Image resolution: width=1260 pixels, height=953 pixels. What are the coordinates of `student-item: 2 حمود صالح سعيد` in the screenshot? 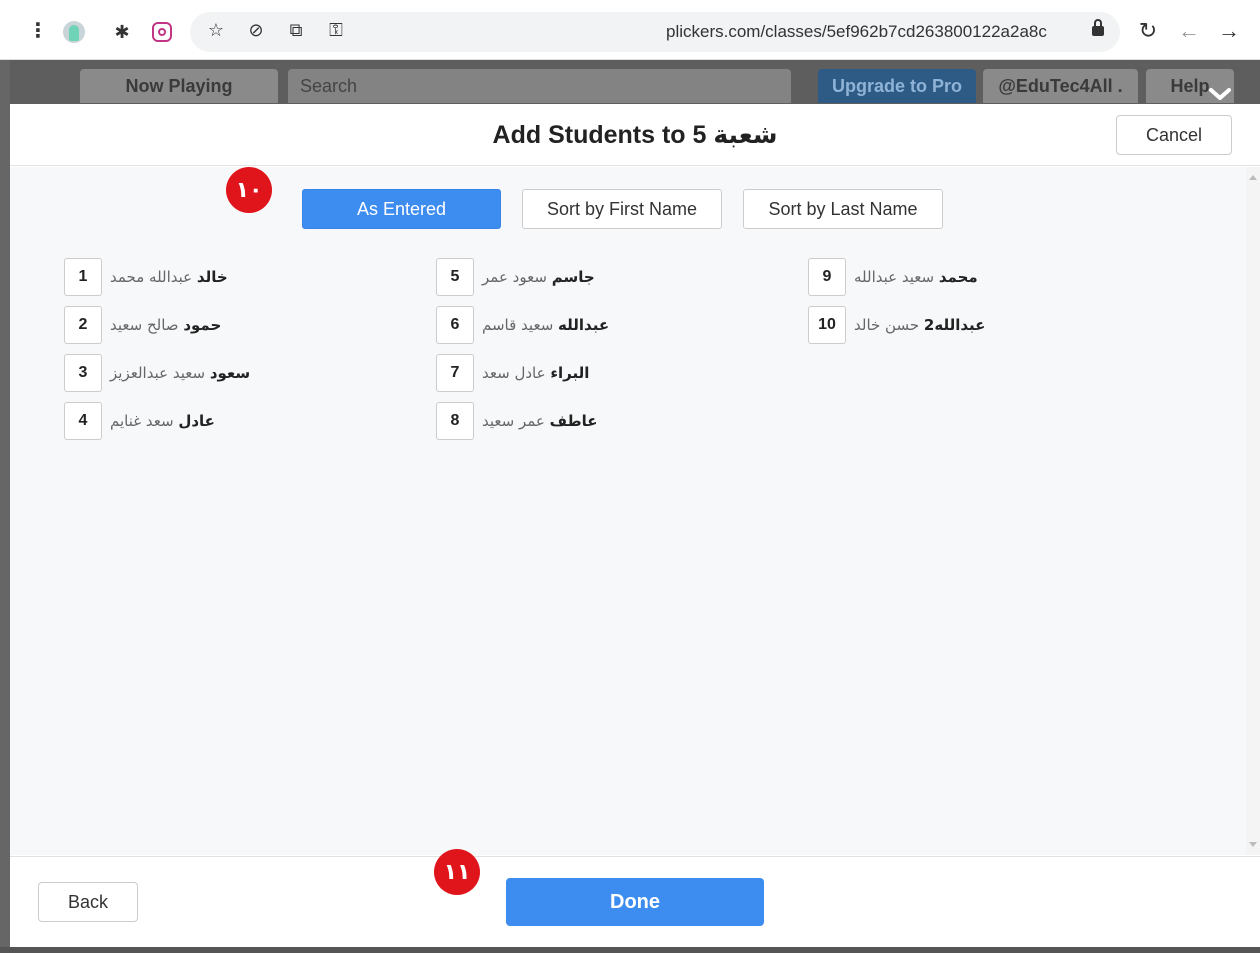 It's located at (142, 325).